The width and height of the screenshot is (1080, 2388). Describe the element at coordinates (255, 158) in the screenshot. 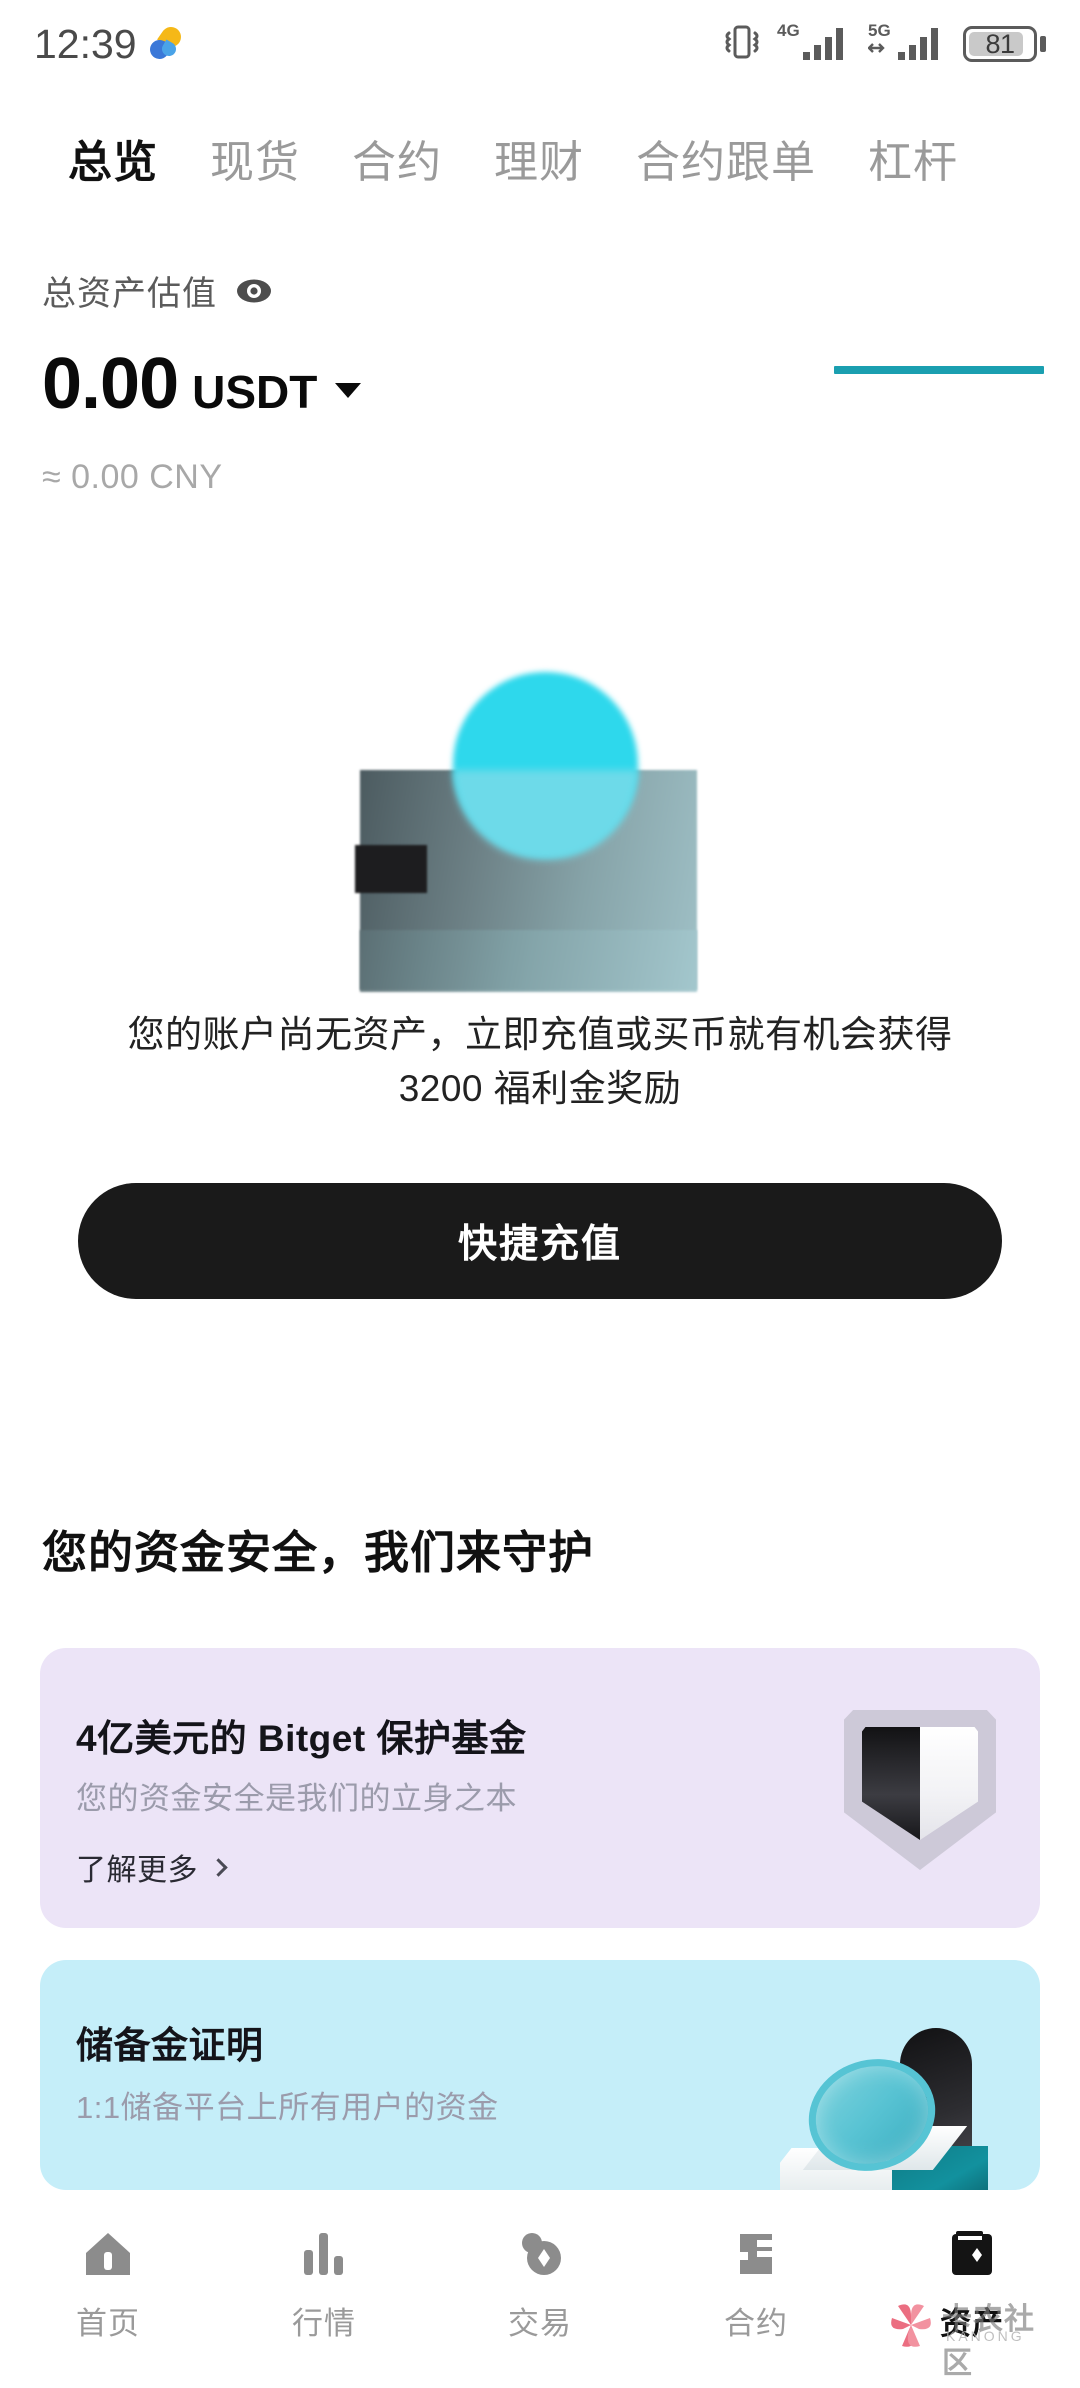

I see `tab-spot: 现货` at that location.